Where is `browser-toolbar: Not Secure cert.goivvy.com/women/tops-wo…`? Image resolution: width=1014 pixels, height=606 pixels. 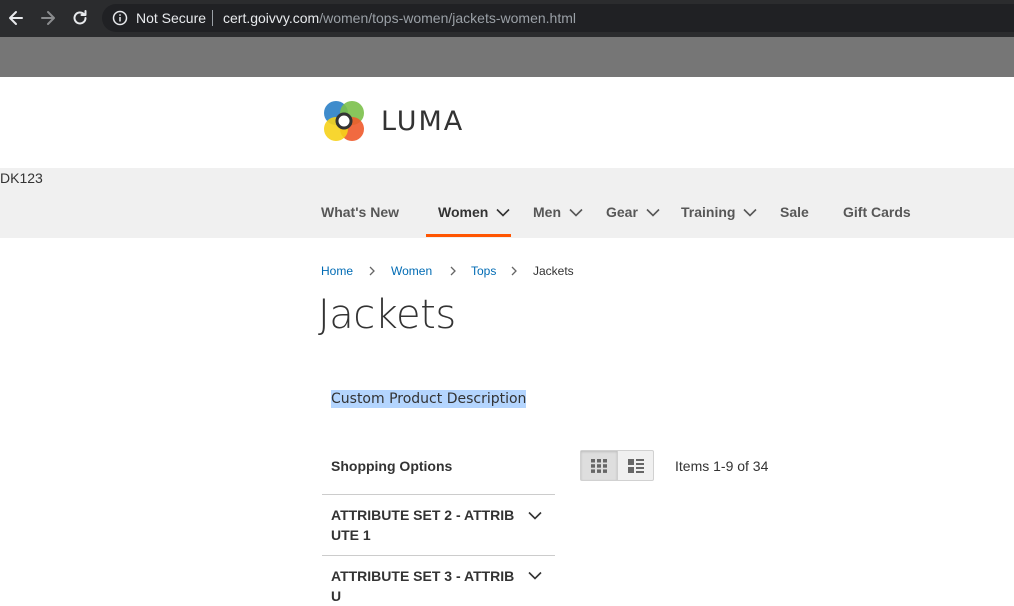
browser-toolbar: Not Secure cert.goivvy.com/women/tops-wo… is located at coordinates (507, 18).